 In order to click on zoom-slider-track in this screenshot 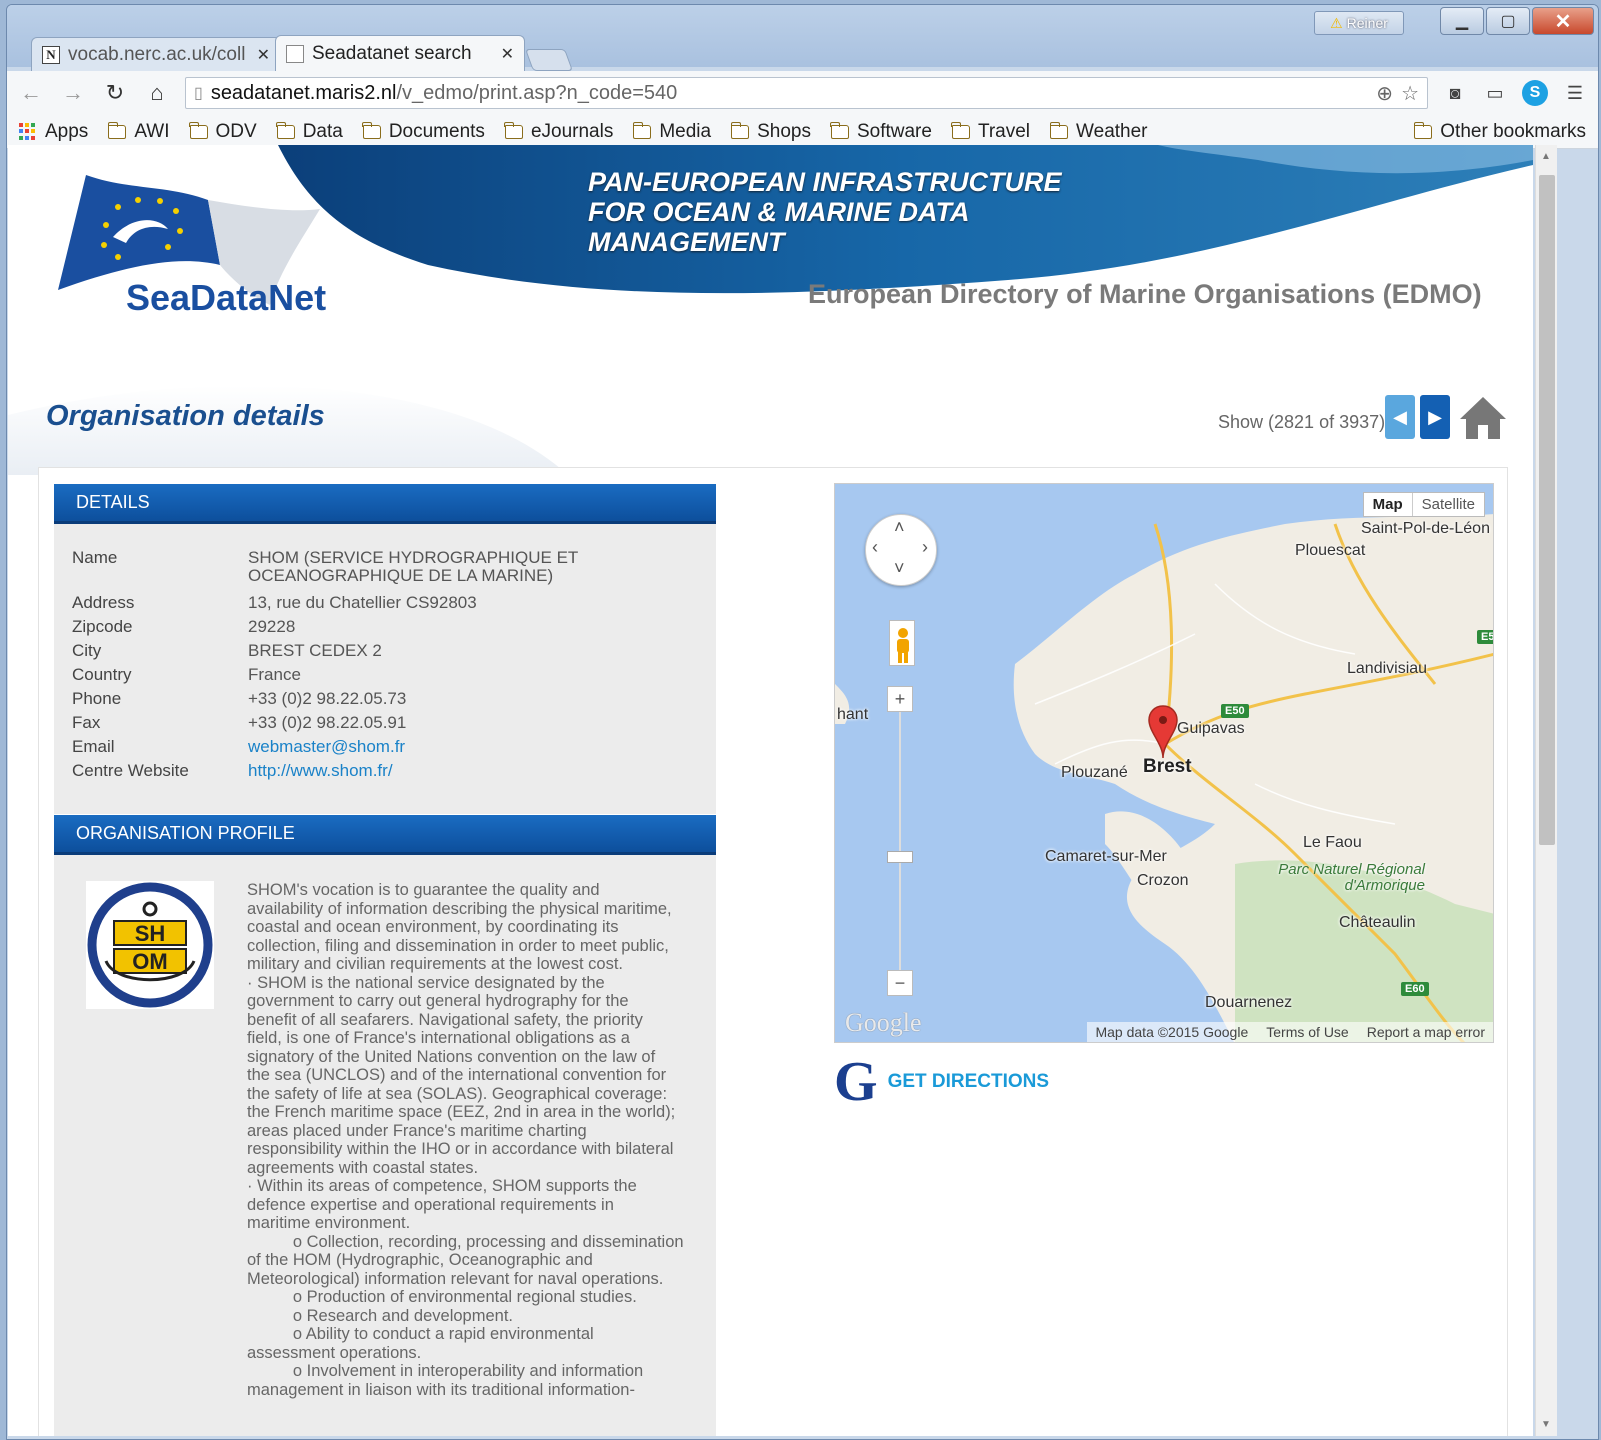, I will do `click(900, 844)`.